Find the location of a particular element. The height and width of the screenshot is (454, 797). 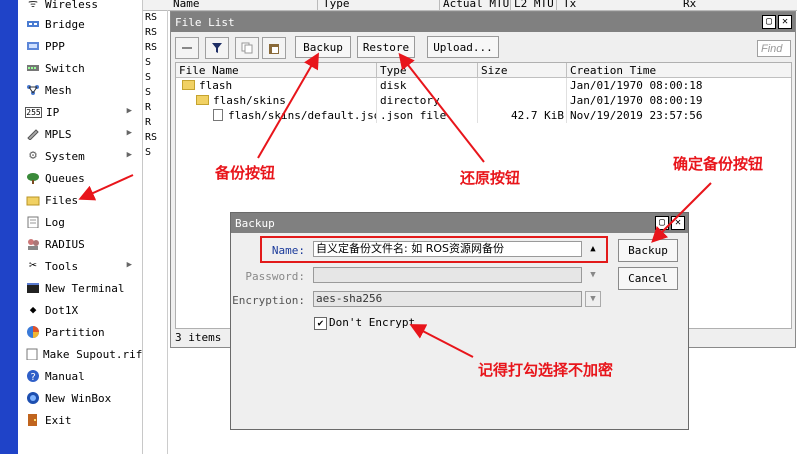

annotation-restore-button: 还原按钮 is located at coordinates (490, 178).